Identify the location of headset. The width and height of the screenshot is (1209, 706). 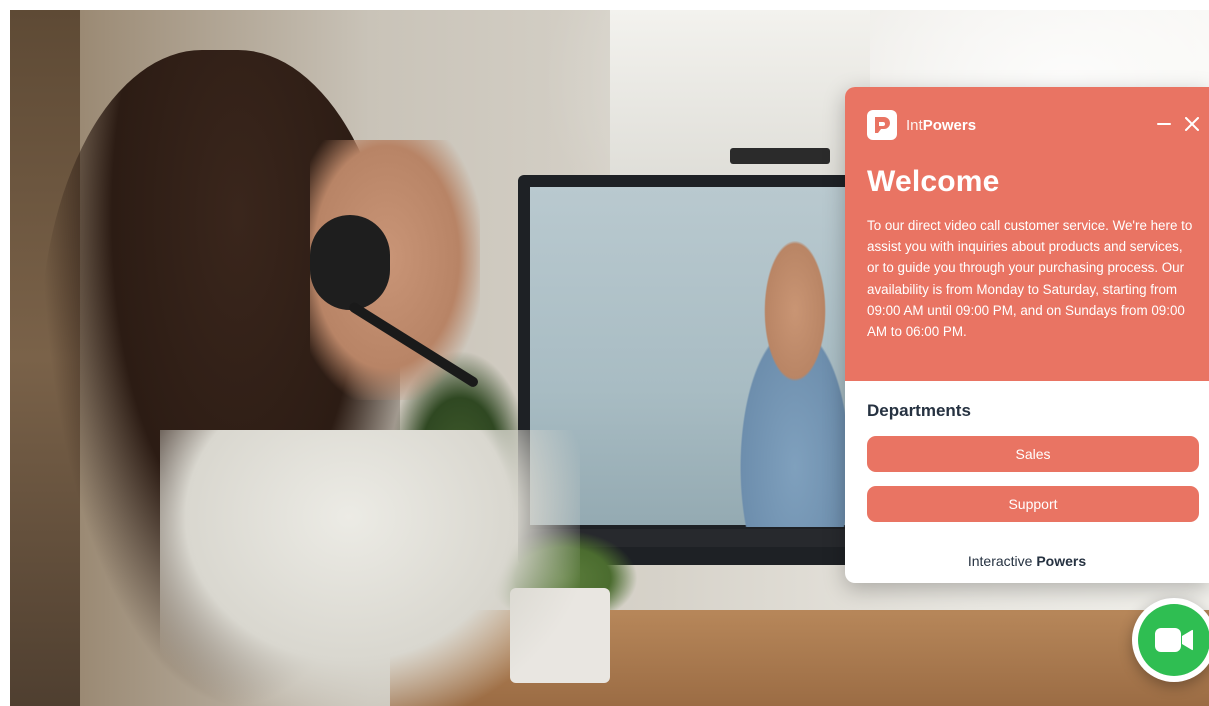
(350, 262).